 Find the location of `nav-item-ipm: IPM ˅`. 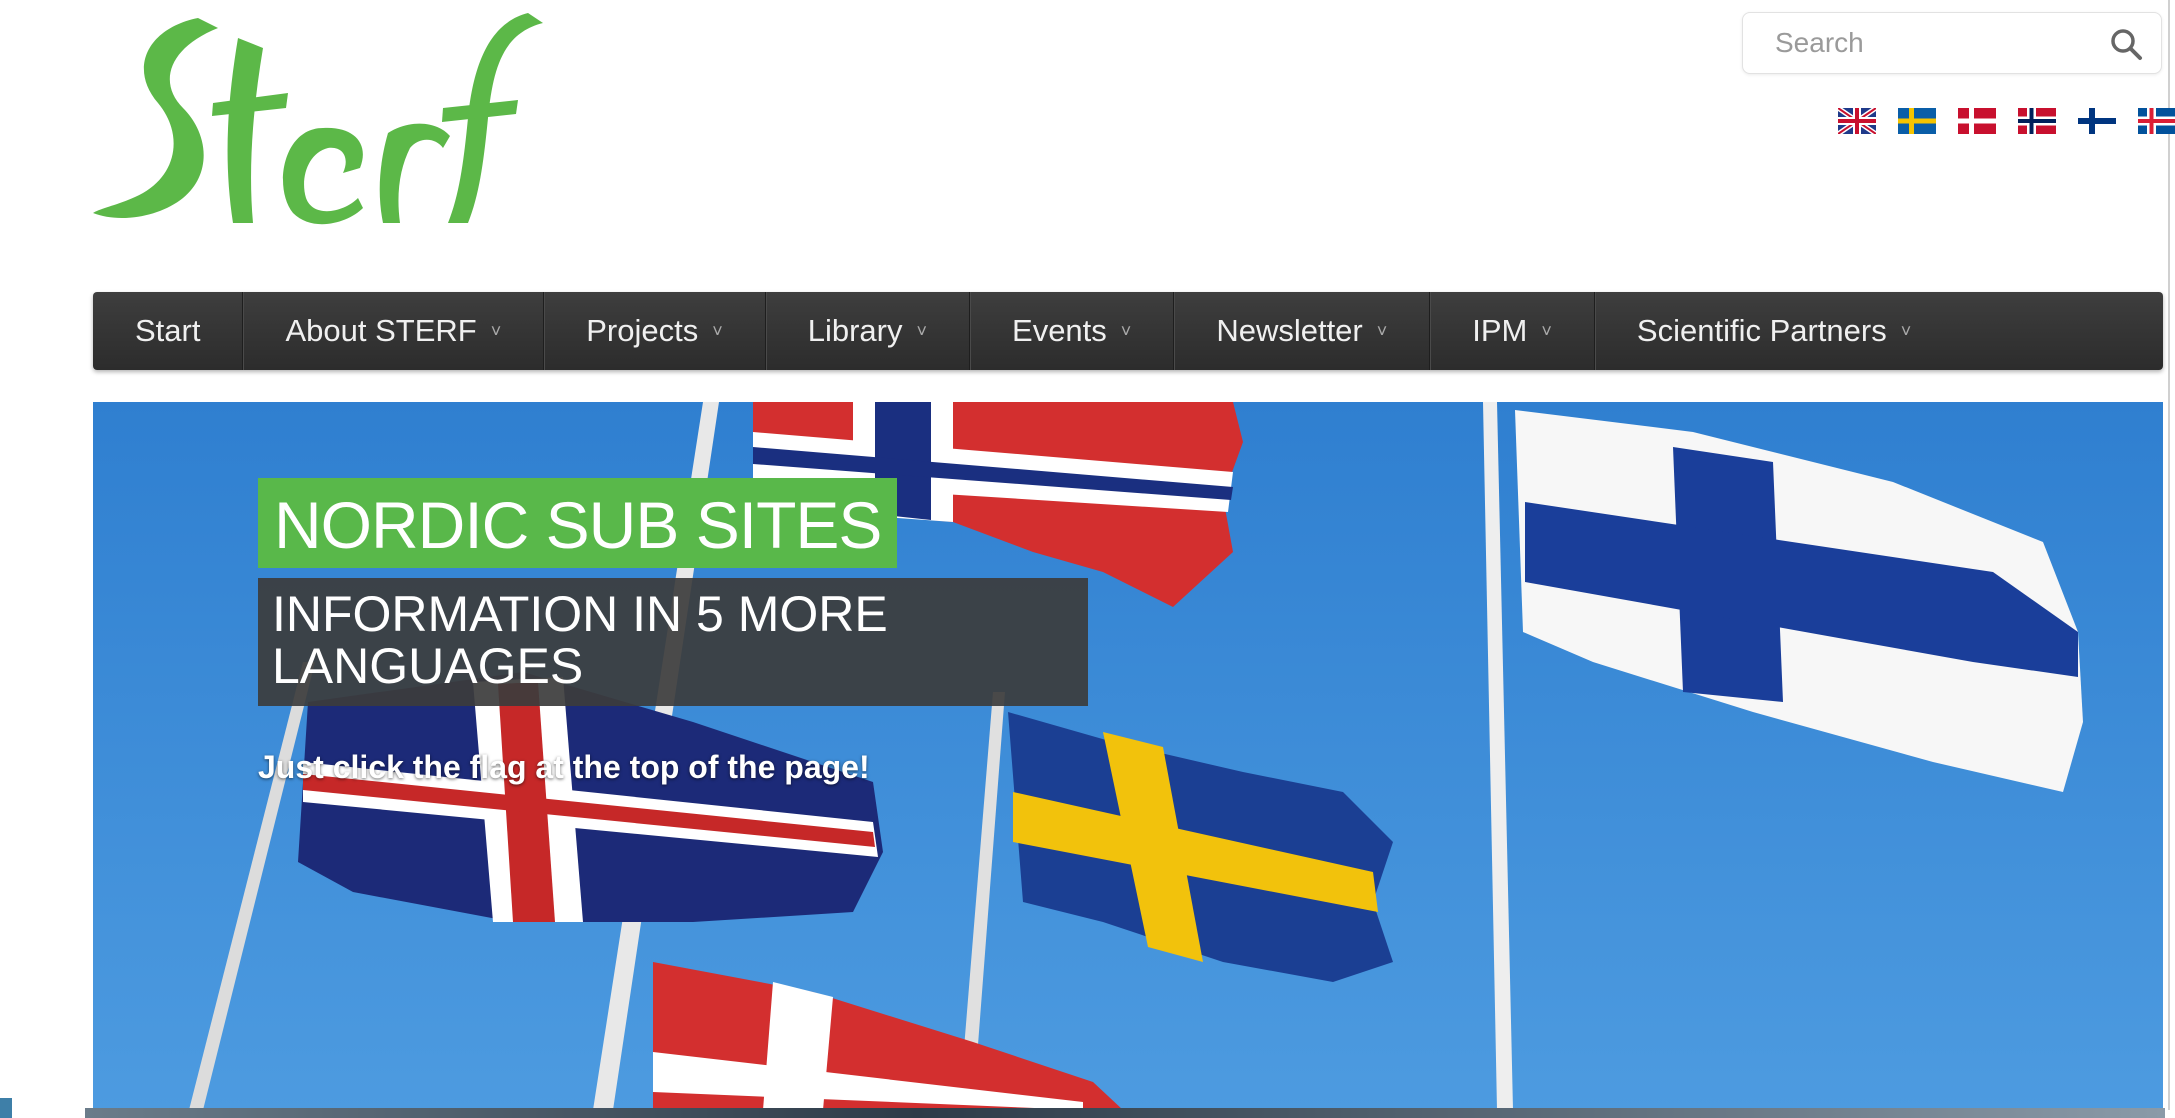

nav-item-ipm: IPM ˅ is located at coordinates (1512, 331).